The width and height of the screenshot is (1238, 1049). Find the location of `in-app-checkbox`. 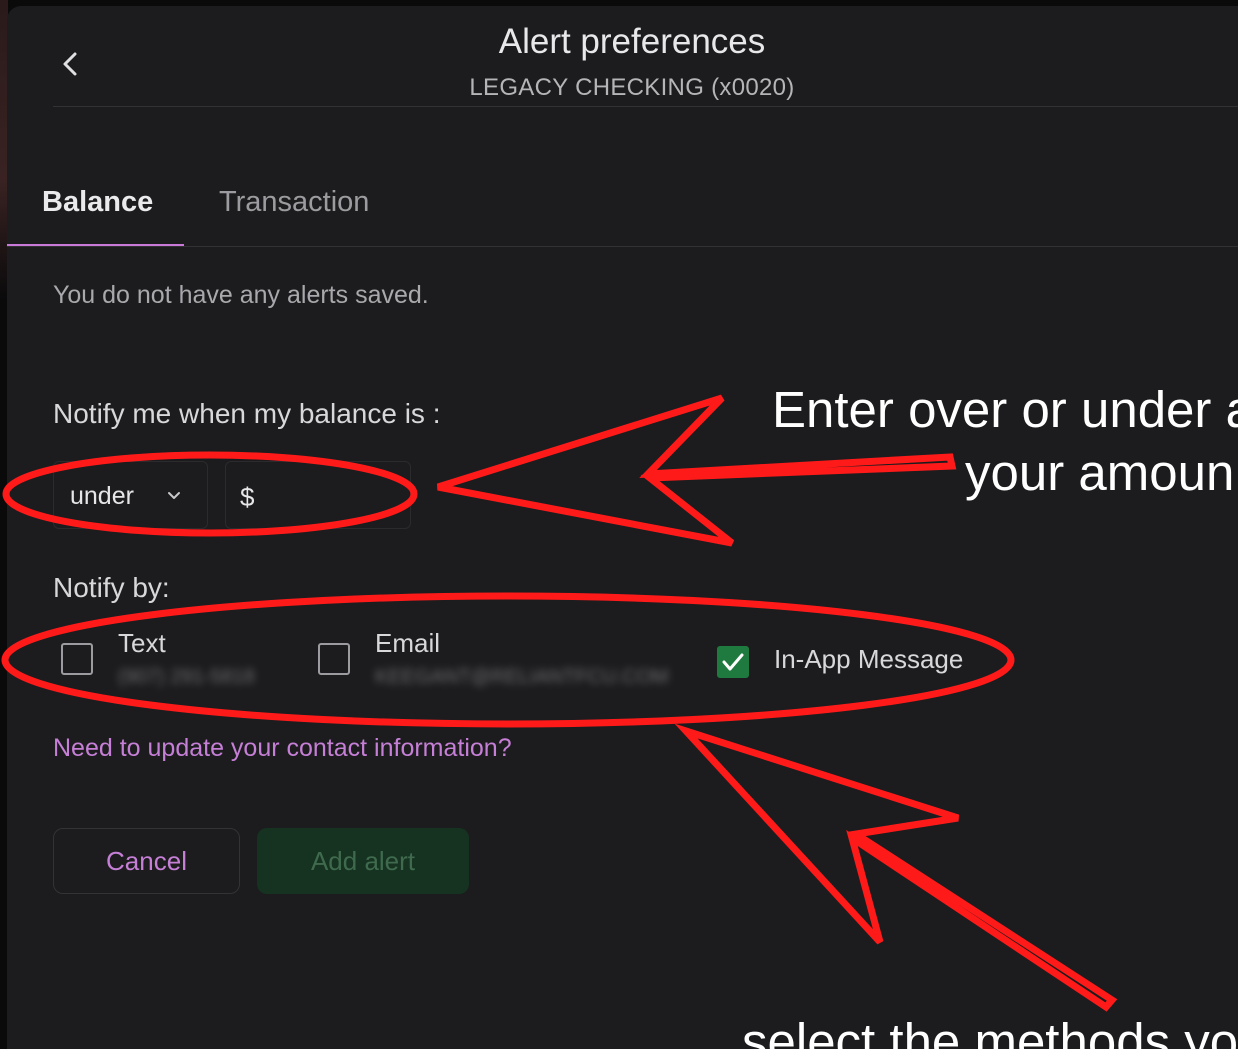

in-app-checkbox is located at coordinates (733, 662).